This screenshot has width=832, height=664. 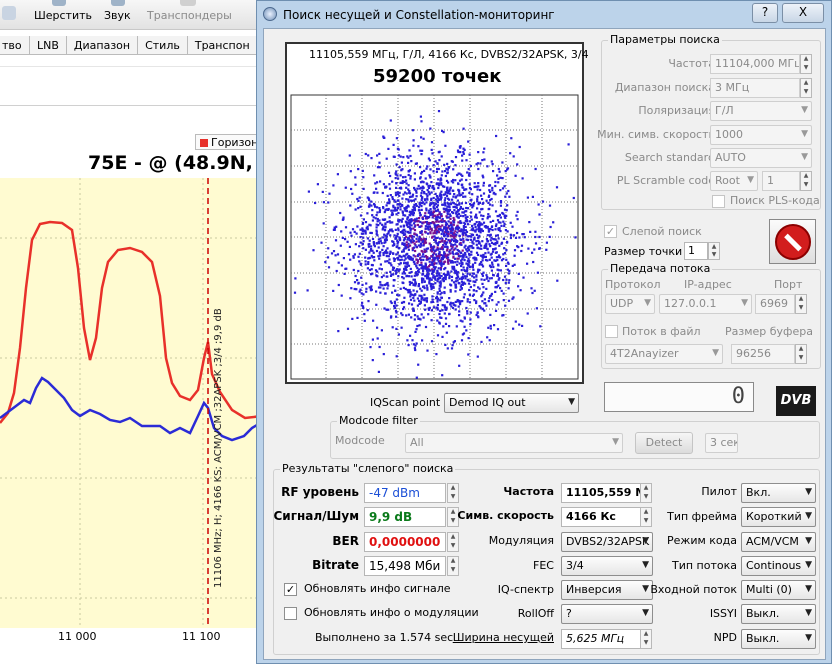 What do you see at coordinates (778, 493) in the screenshot?
I see `pilot-select: Вкл. ▼` at bounding box center [778, 493].